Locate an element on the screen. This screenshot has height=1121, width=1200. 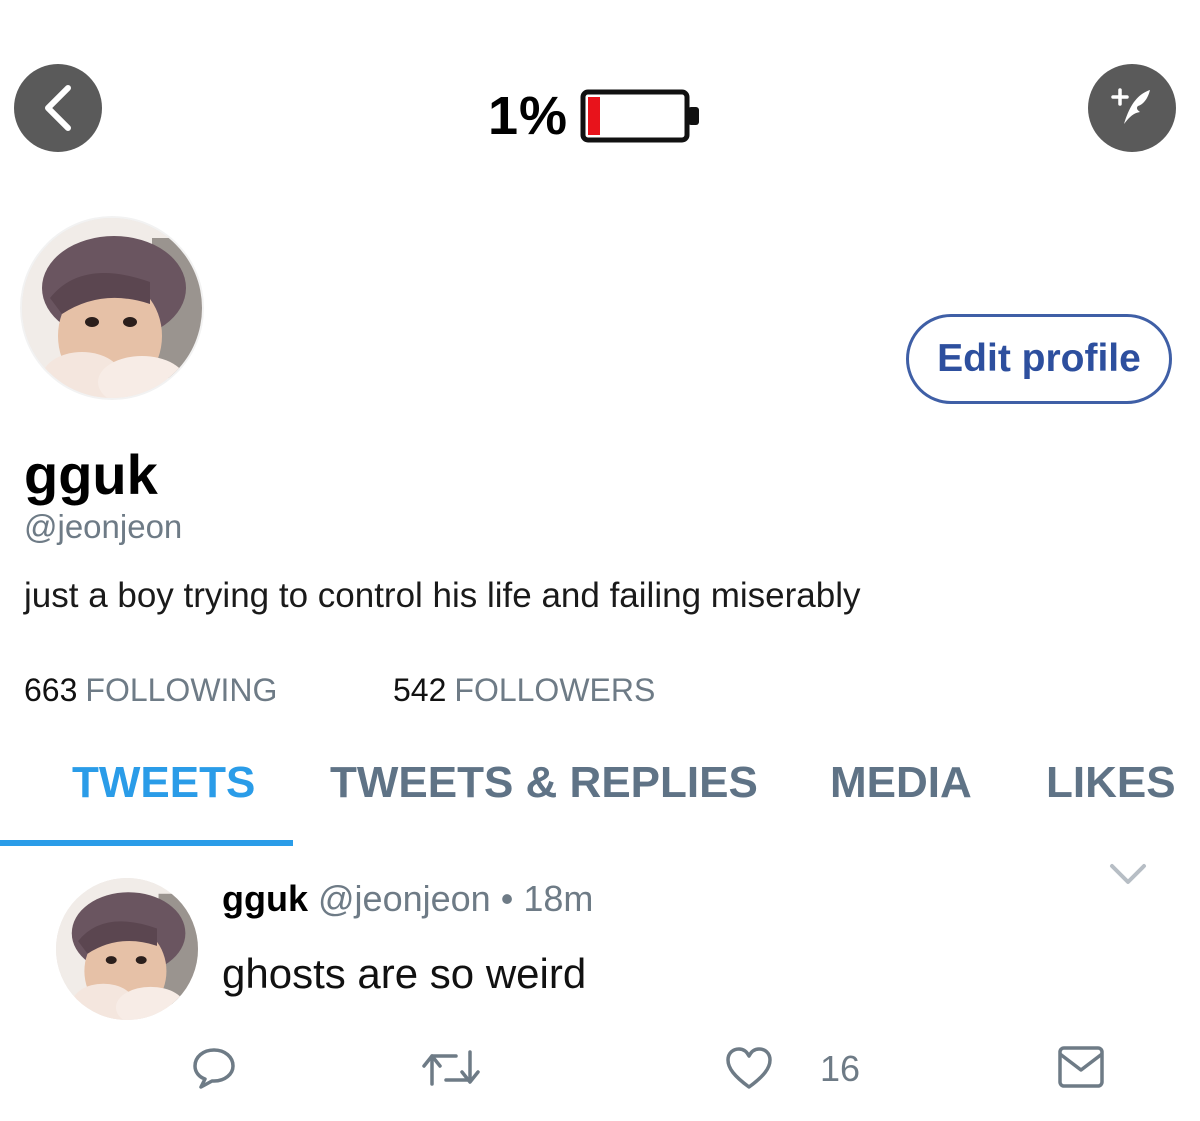
tweet-header: gguk @jeonjeon • 18m is located at coordinates (407, 899).